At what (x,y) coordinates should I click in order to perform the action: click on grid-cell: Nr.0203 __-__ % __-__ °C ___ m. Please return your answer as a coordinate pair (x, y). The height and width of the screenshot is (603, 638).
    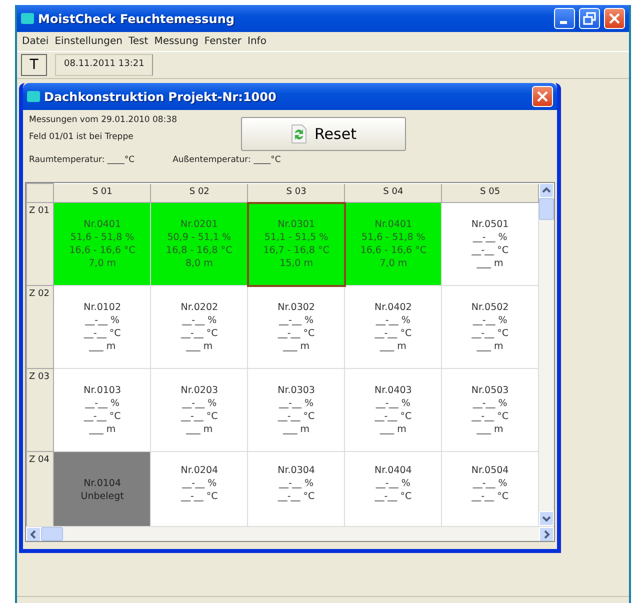
    Looking at the image, I should click on (199, 410).